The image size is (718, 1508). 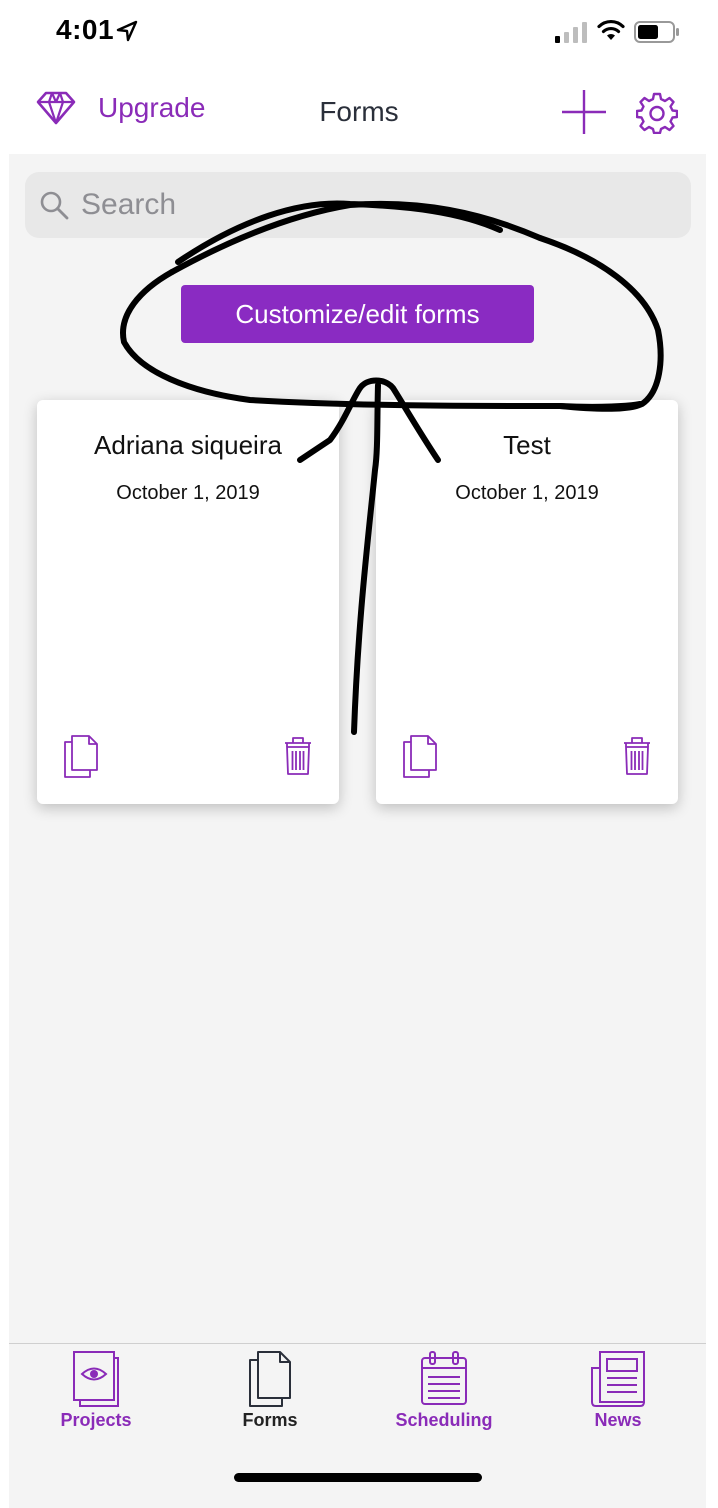 I want to click on location-arrow-icon, so click(x=127, y=31).